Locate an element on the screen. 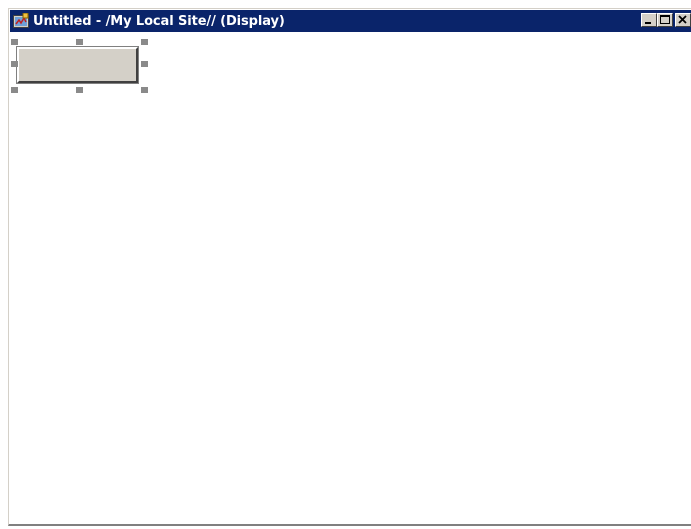  close-icon is located at coordinates (682, 19).